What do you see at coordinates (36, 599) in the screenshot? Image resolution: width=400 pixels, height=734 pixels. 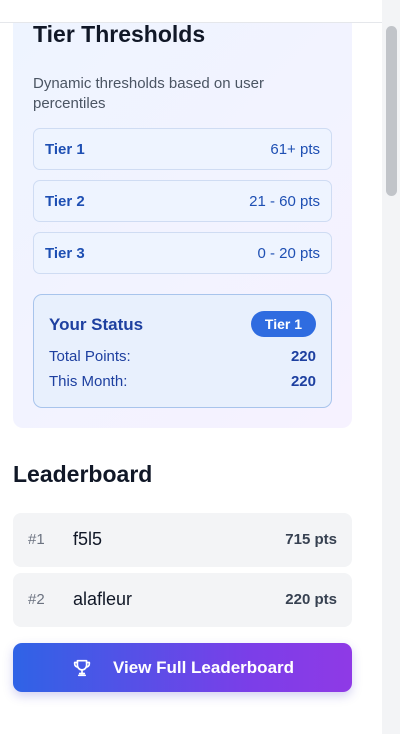 I see `leaderboard-rank: #2` at bounding box center [36, 599].